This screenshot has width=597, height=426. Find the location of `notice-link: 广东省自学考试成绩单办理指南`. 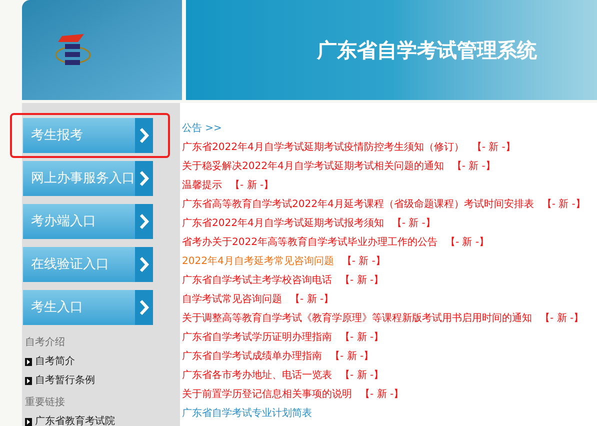

notice-link: 广东省自学考试成绩单办理指南 is located at coordinates (252, 356).